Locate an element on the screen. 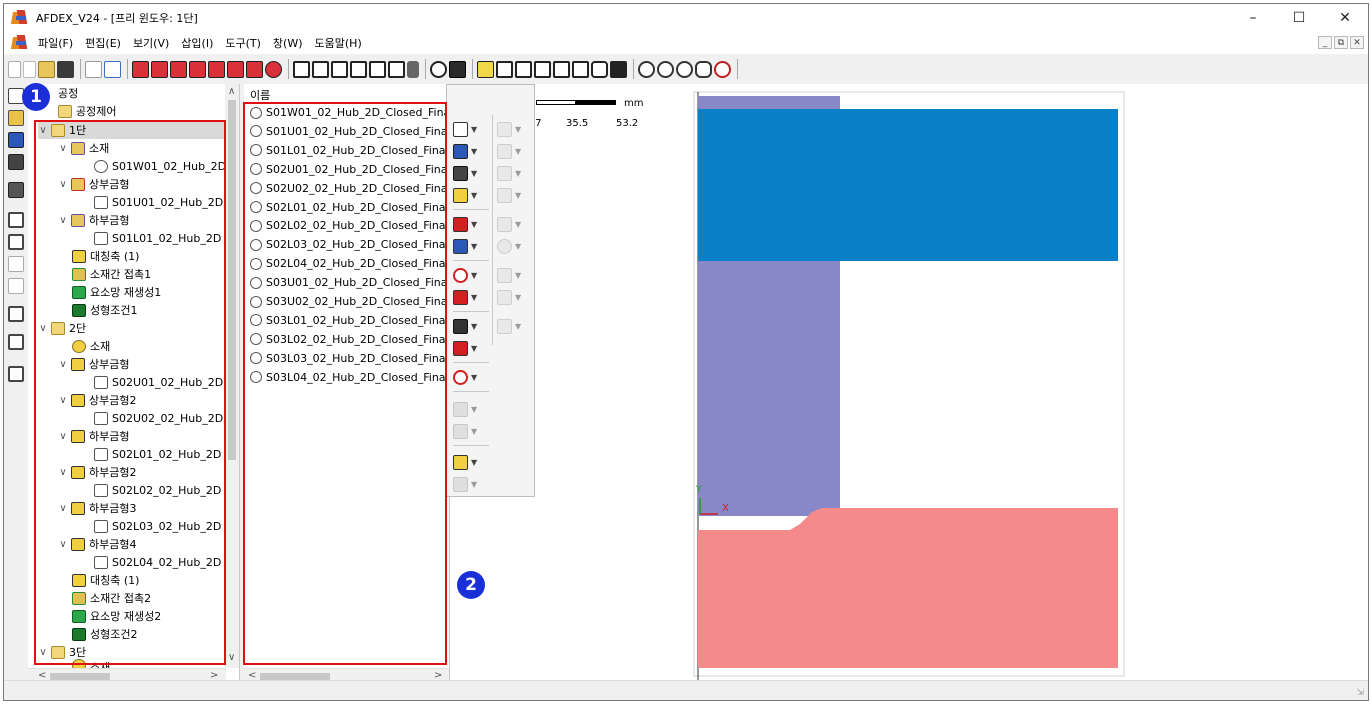  resize-grip-icon: ⇲ is located at coordinates (1360, 693).